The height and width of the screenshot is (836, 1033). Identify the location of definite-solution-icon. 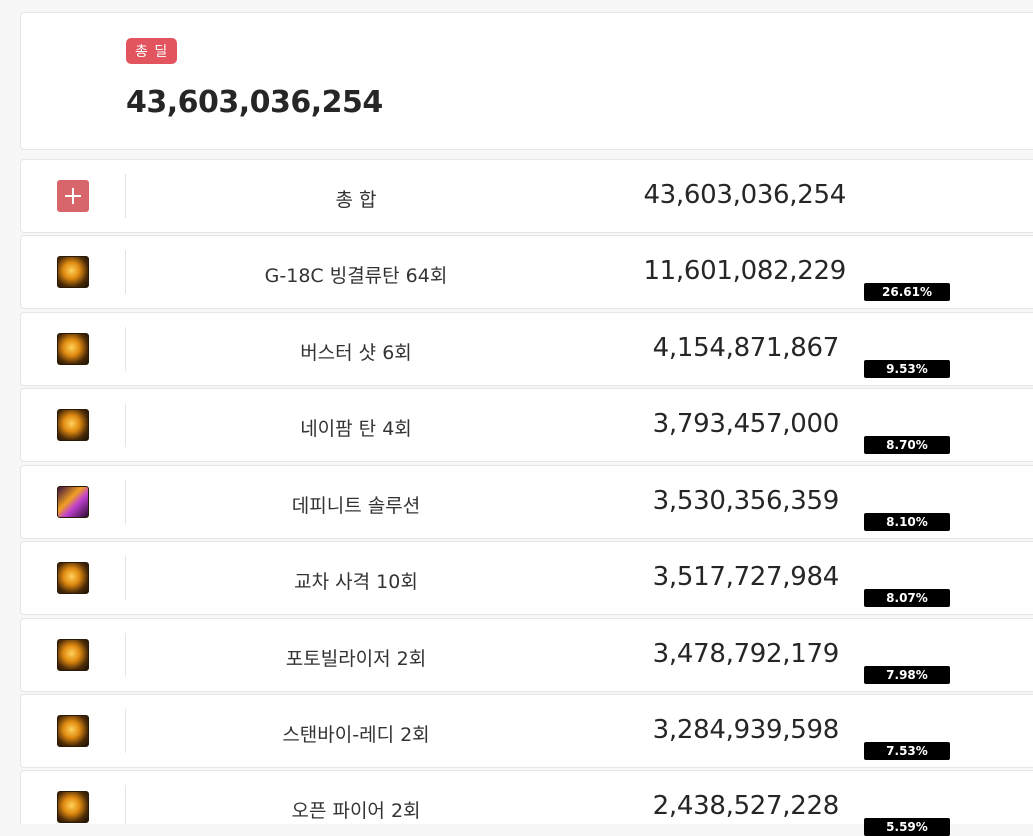
(73, 502).